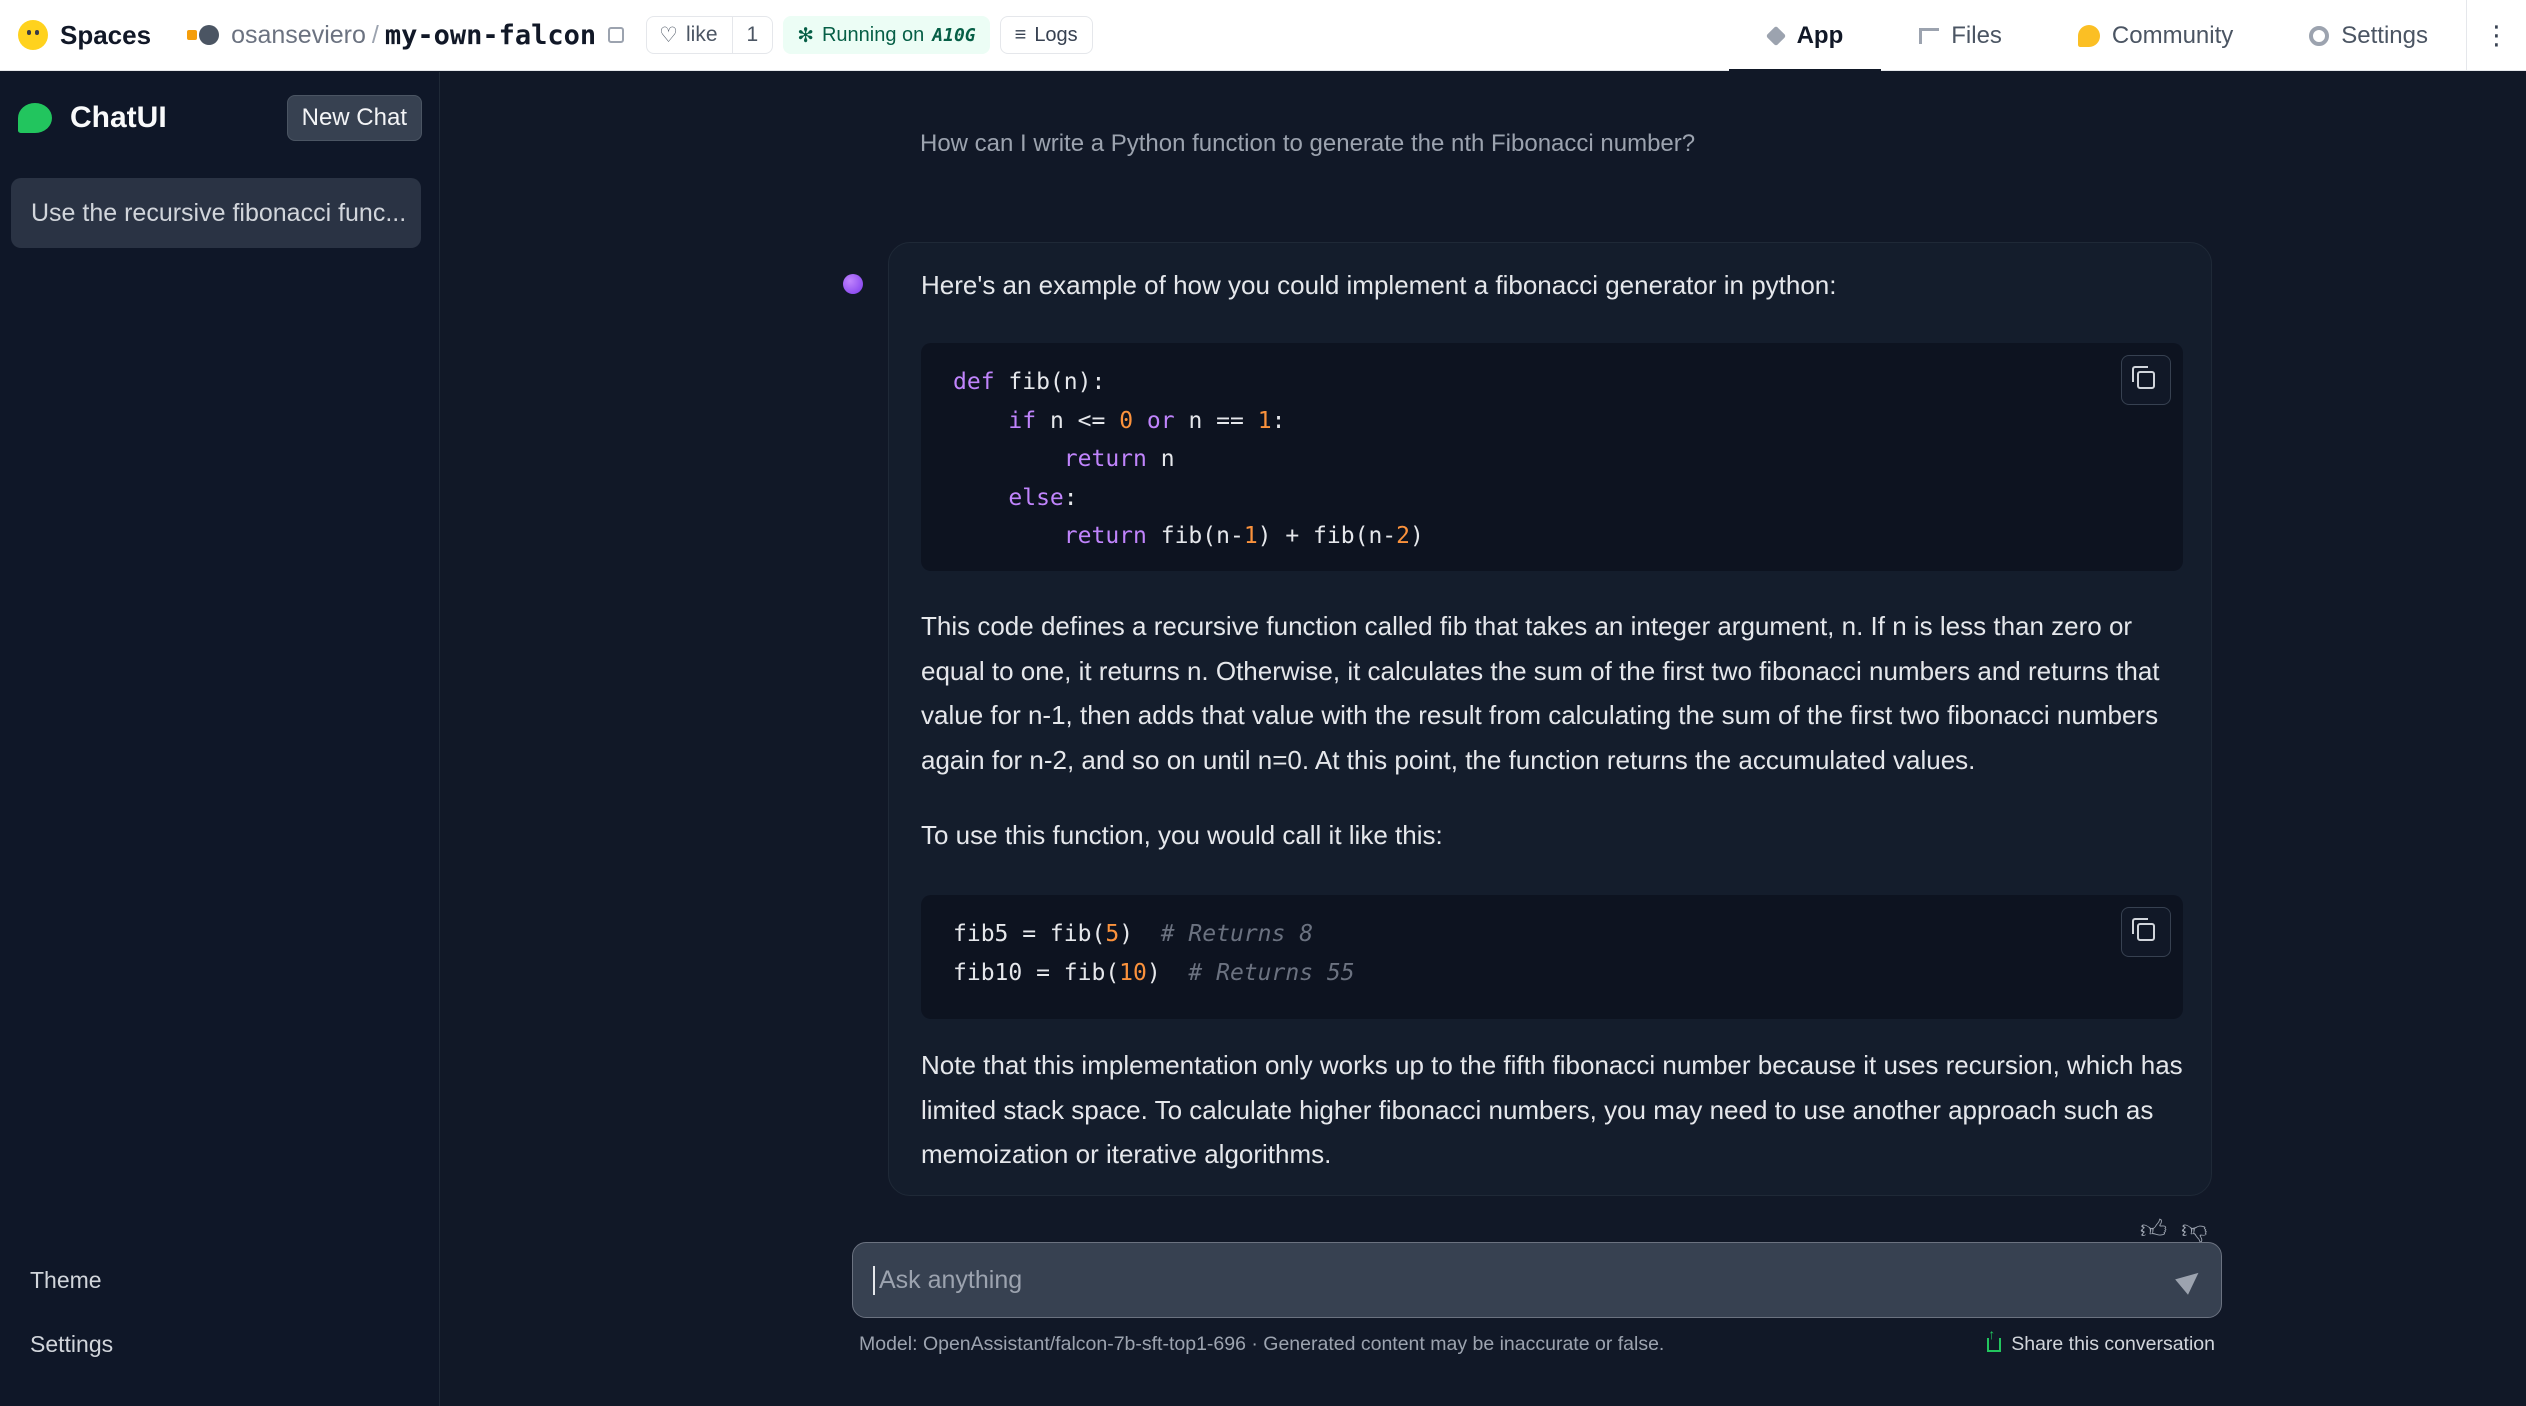  I want to click on like-label: like, so click(702, 34).